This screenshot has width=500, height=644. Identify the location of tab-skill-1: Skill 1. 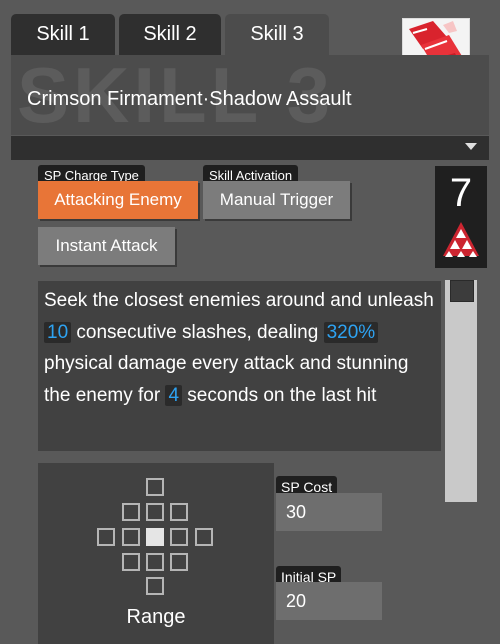
(63, 34).